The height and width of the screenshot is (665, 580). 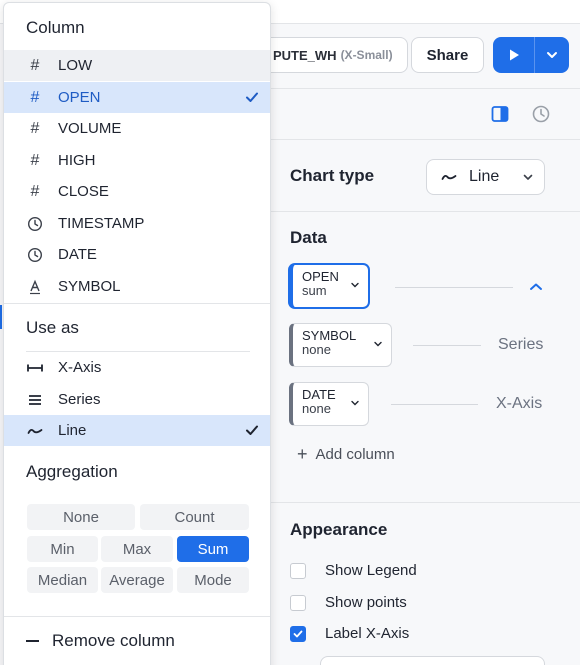 I want to click on add-column-label: Add column, so click(x=355, y=454).